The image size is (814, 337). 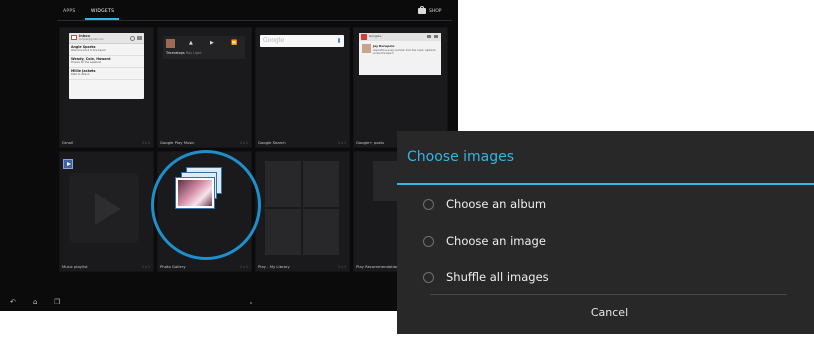 I want to click on widget-size: 3 x 3, so click(x=342, y=267).